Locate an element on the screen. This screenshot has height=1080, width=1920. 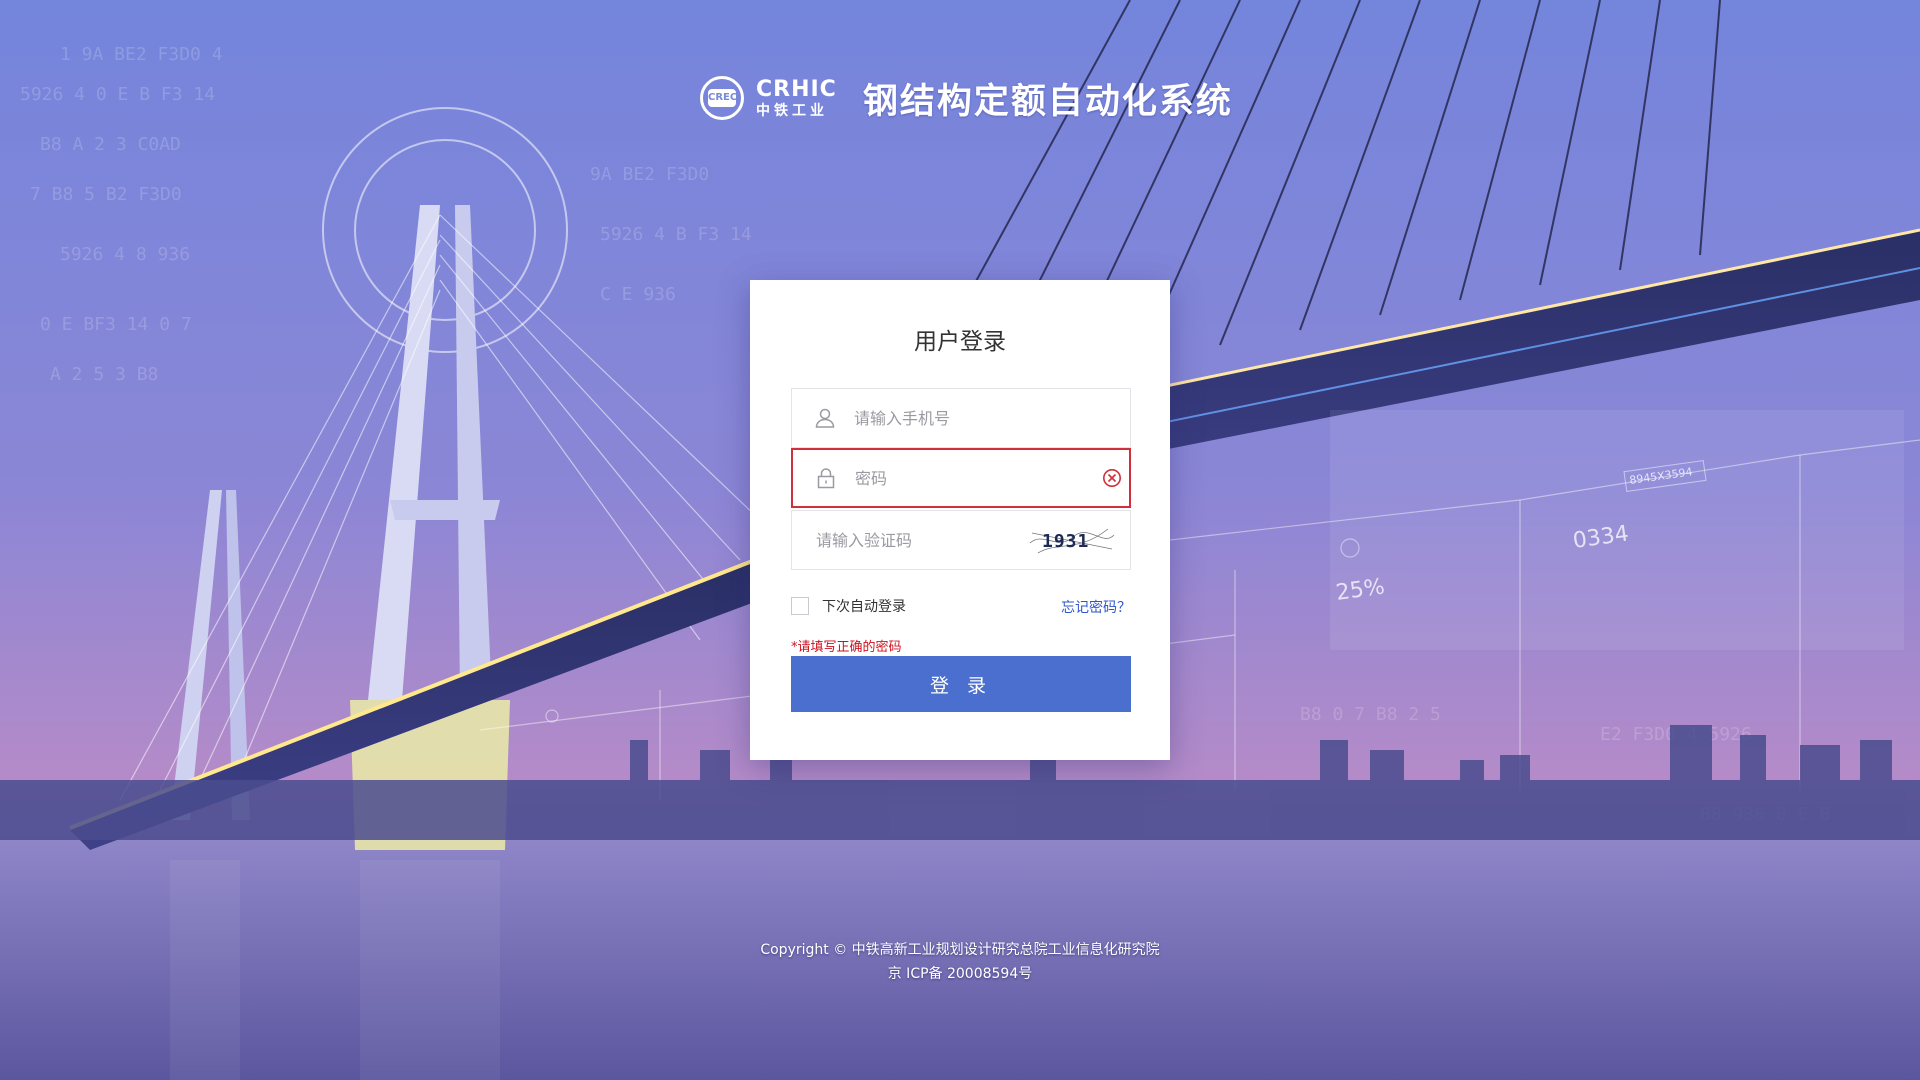
login-title: 用户登录 is located at coordinates (960, 342).